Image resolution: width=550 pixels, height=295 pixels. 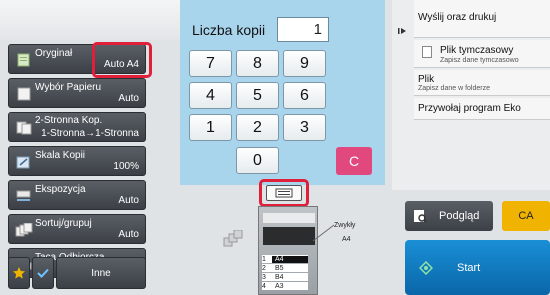 What do you see at coordinates (427, 52) in the screenshot?
I see `temp-file-checkbox` at bounding box center [427, 52].